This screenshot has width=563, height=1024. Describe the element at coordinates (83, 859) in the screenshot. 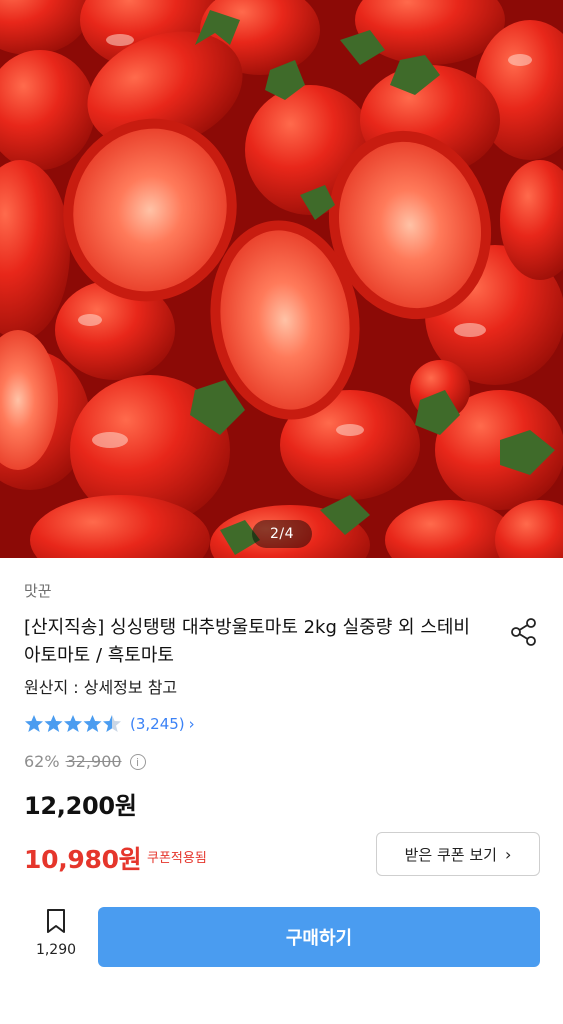

I see `coupon-price: 10,980원` at that location.